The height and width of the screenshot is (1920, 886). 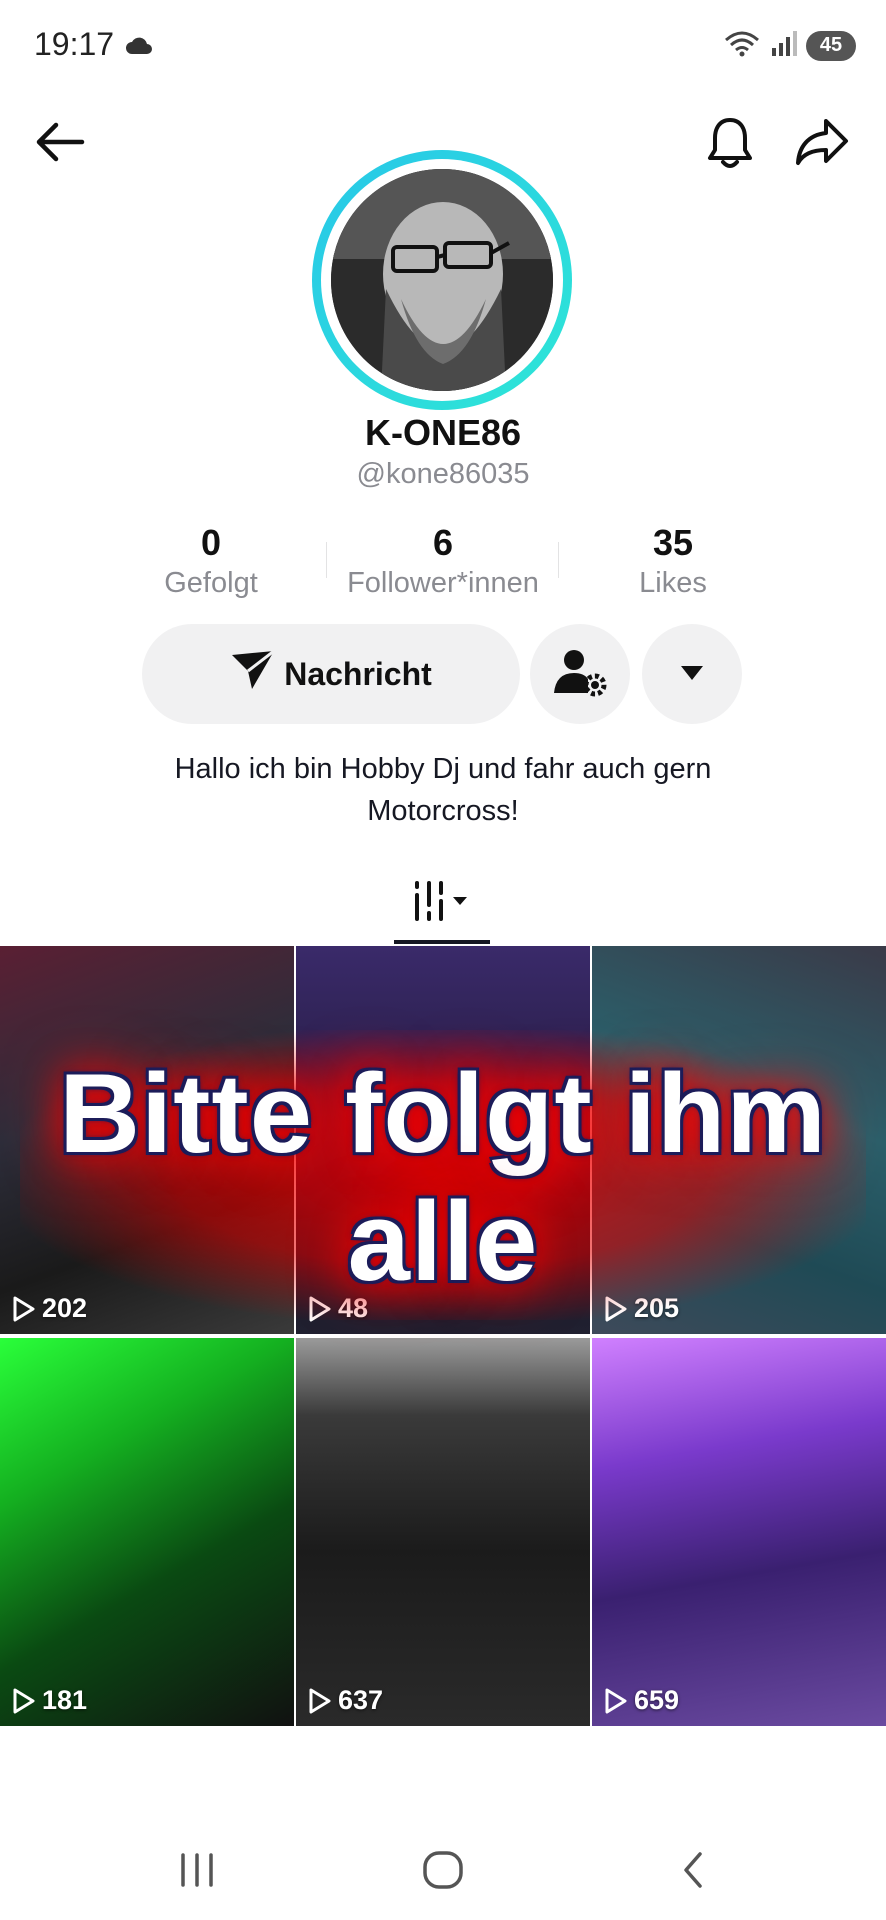 I want to click on bio-line: Motorcross!, so click(x=443, y=811).